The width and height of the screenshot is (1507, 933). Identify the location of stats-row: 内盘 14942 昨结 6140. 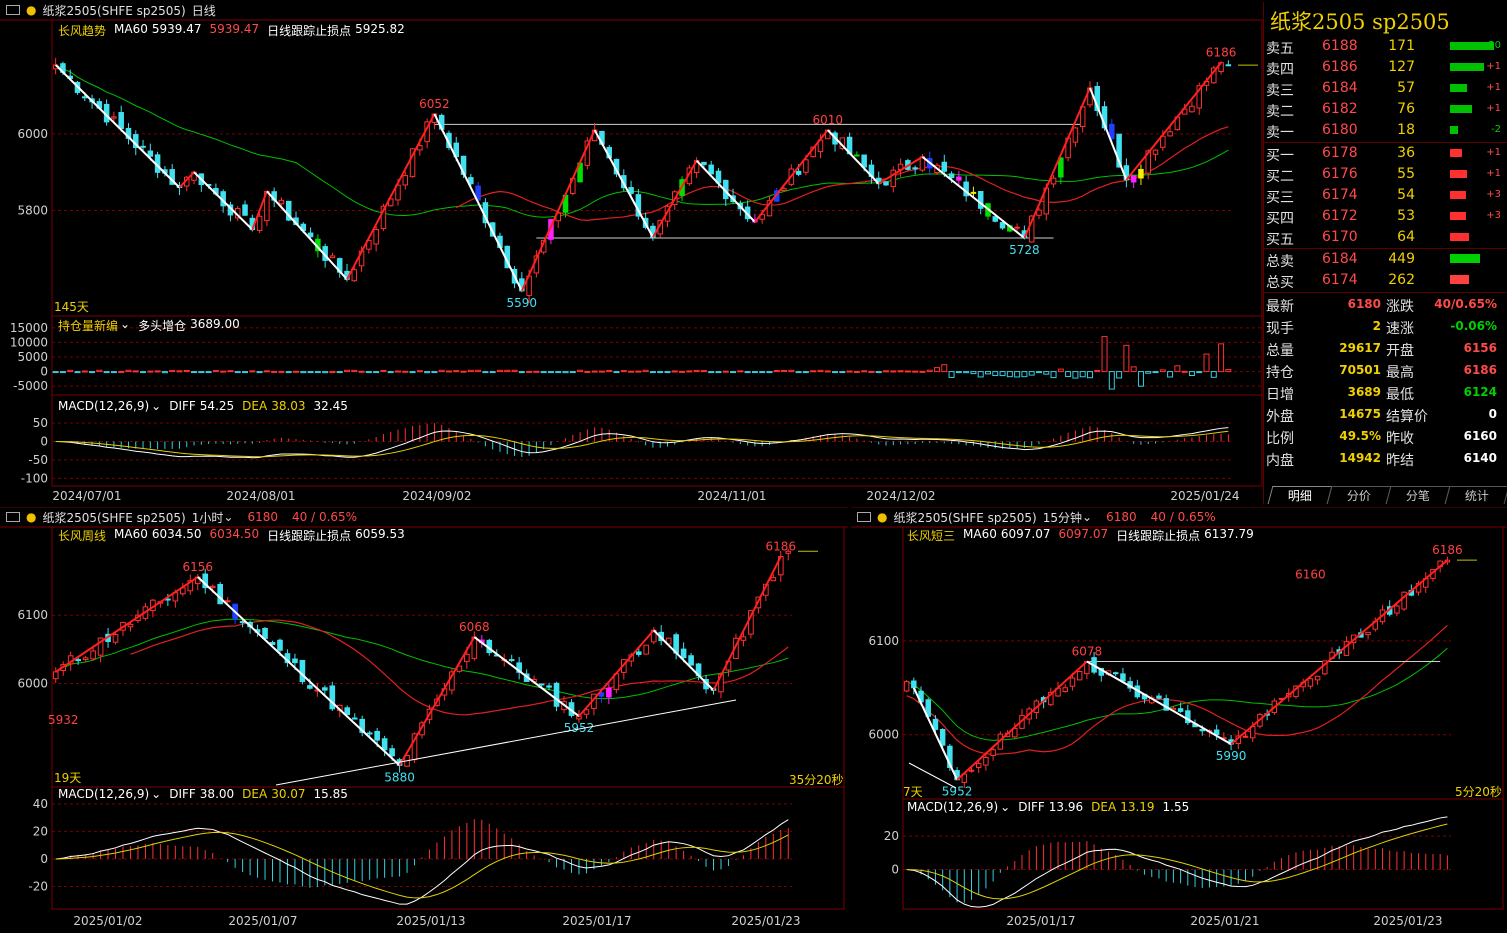
(1385, 458).